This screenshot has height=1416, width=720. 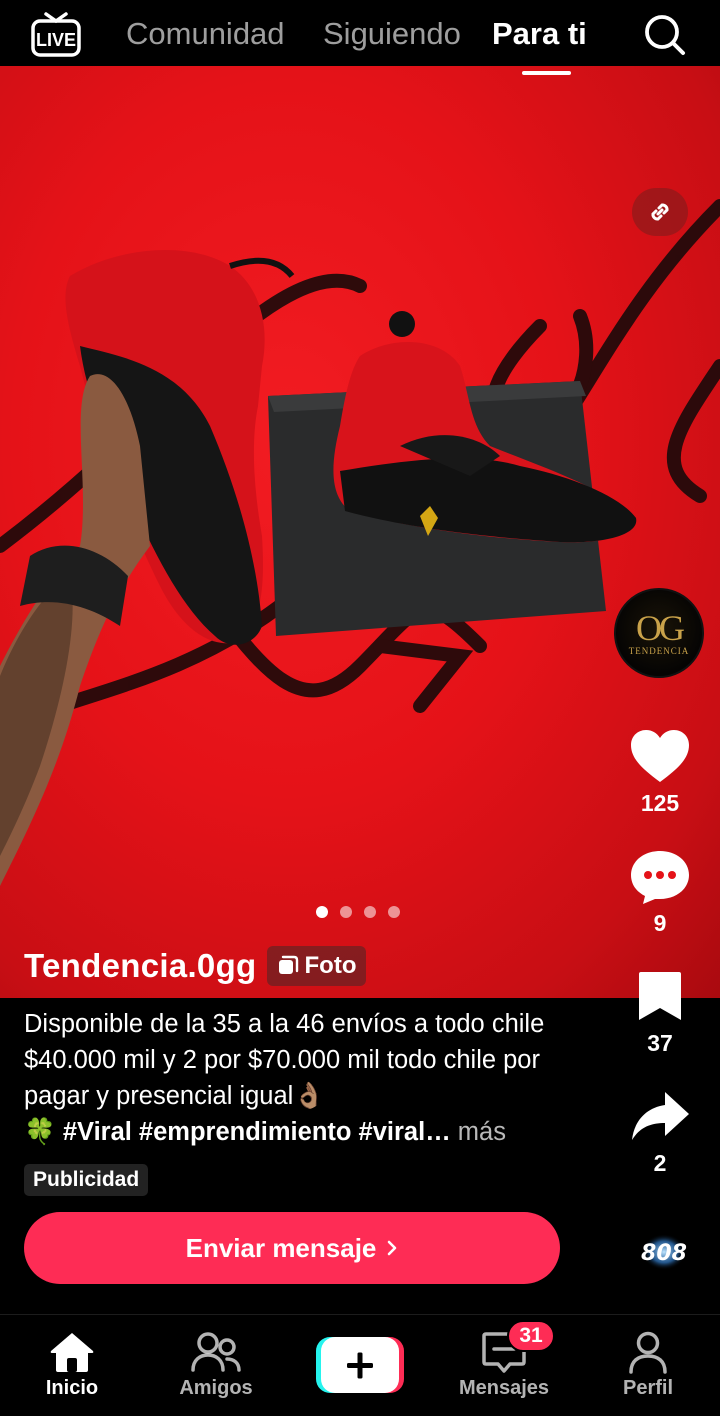 I want to click on author-row: Tendencia.0gg Foto, so click(x=195, y=966).